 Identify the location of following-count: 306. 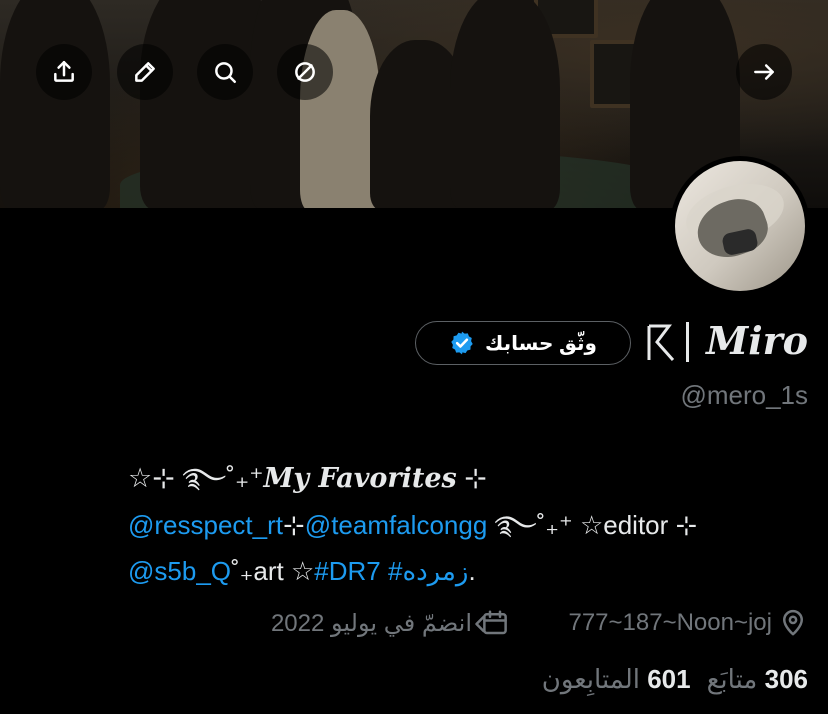
(786, 679).